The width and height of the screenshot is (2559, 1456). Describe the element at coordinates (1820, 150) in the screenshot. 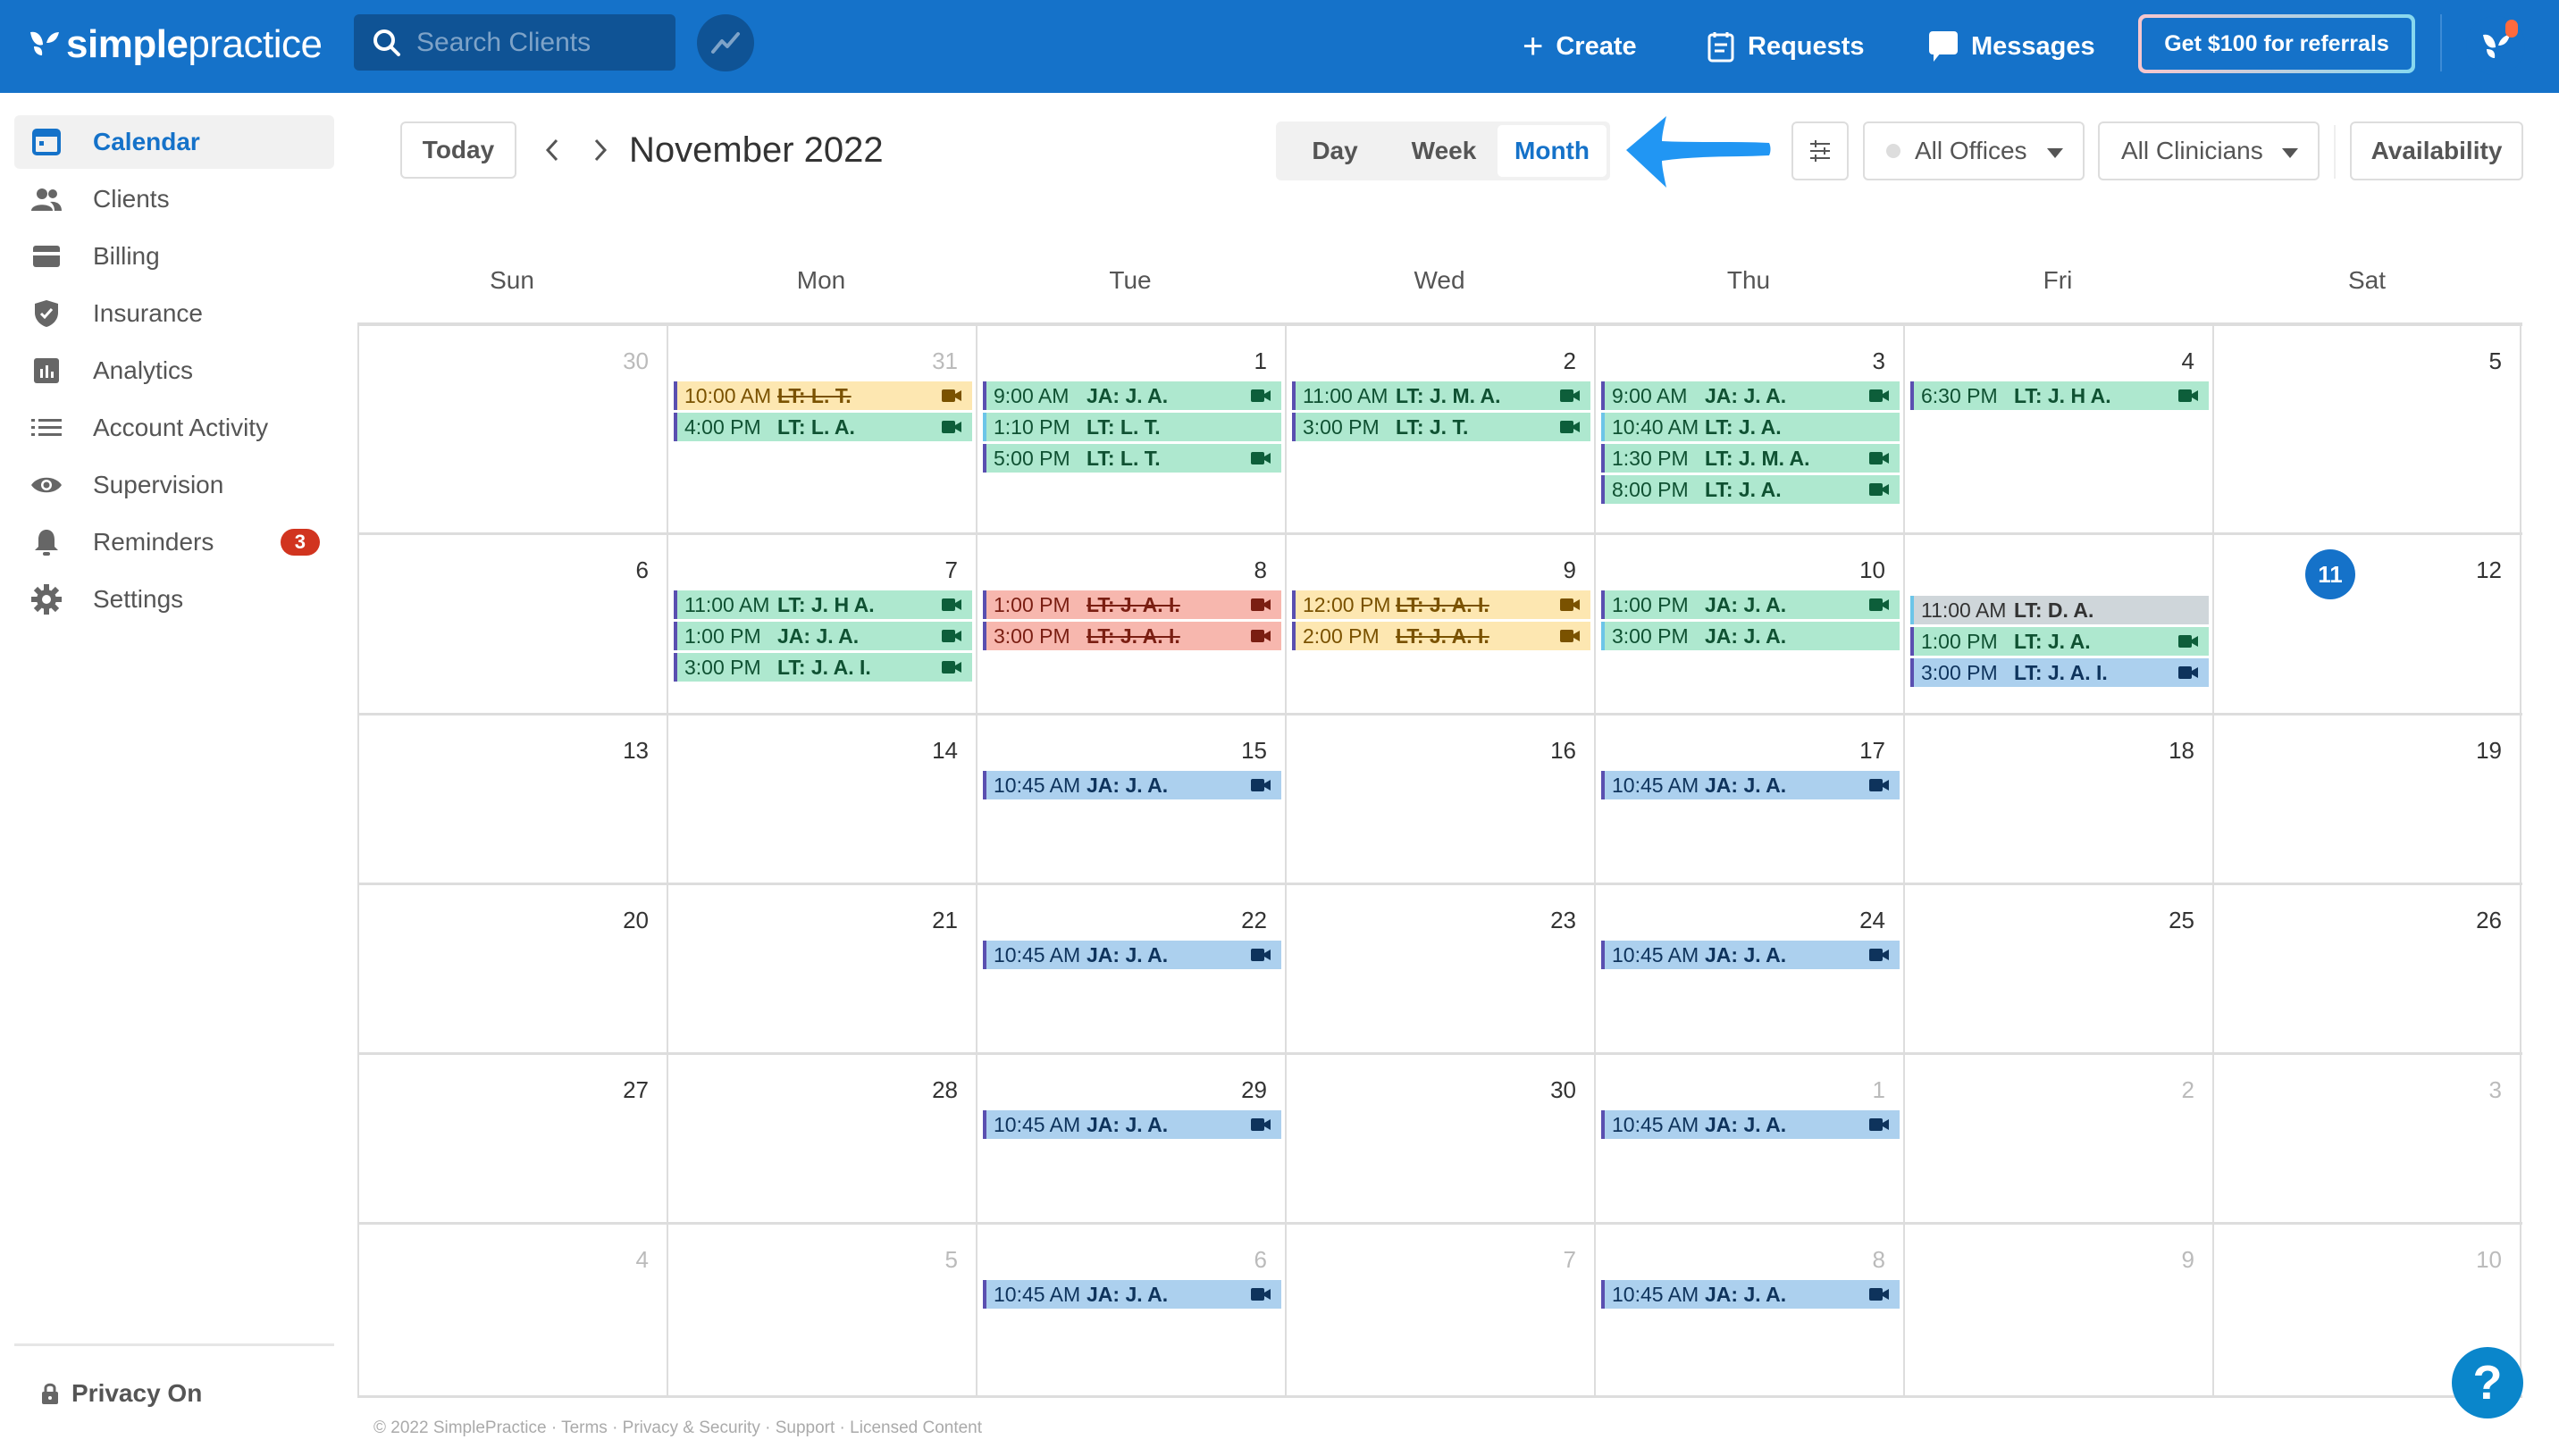

I see `filter-settings-button` at that location.